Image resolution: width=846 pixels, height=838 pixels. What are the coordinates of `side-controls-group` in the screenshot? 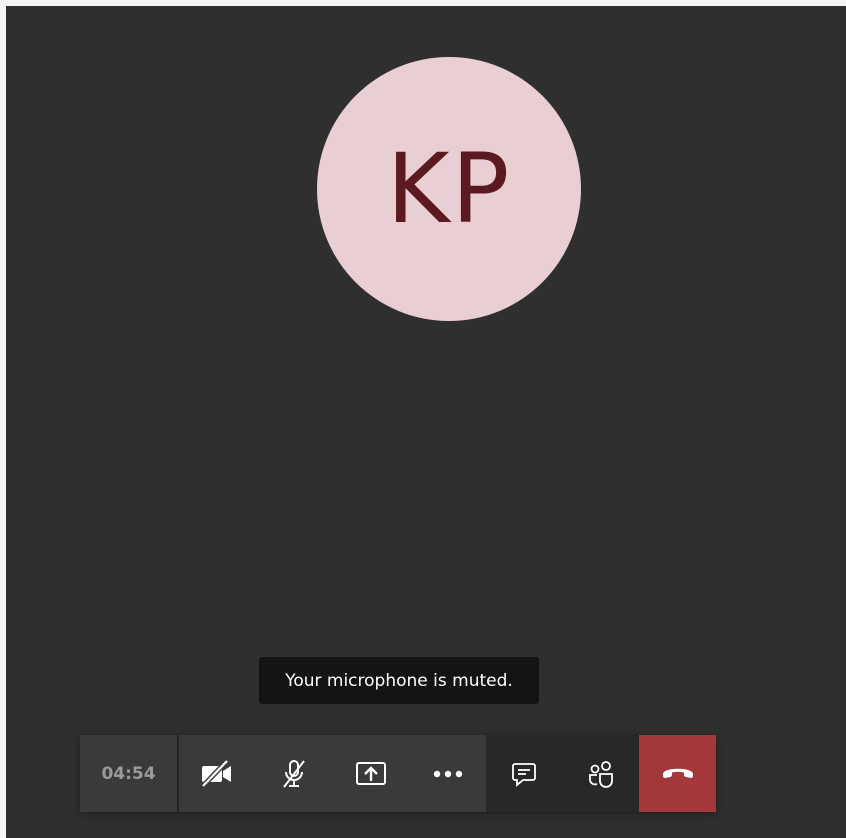 It's located at (562, 773).